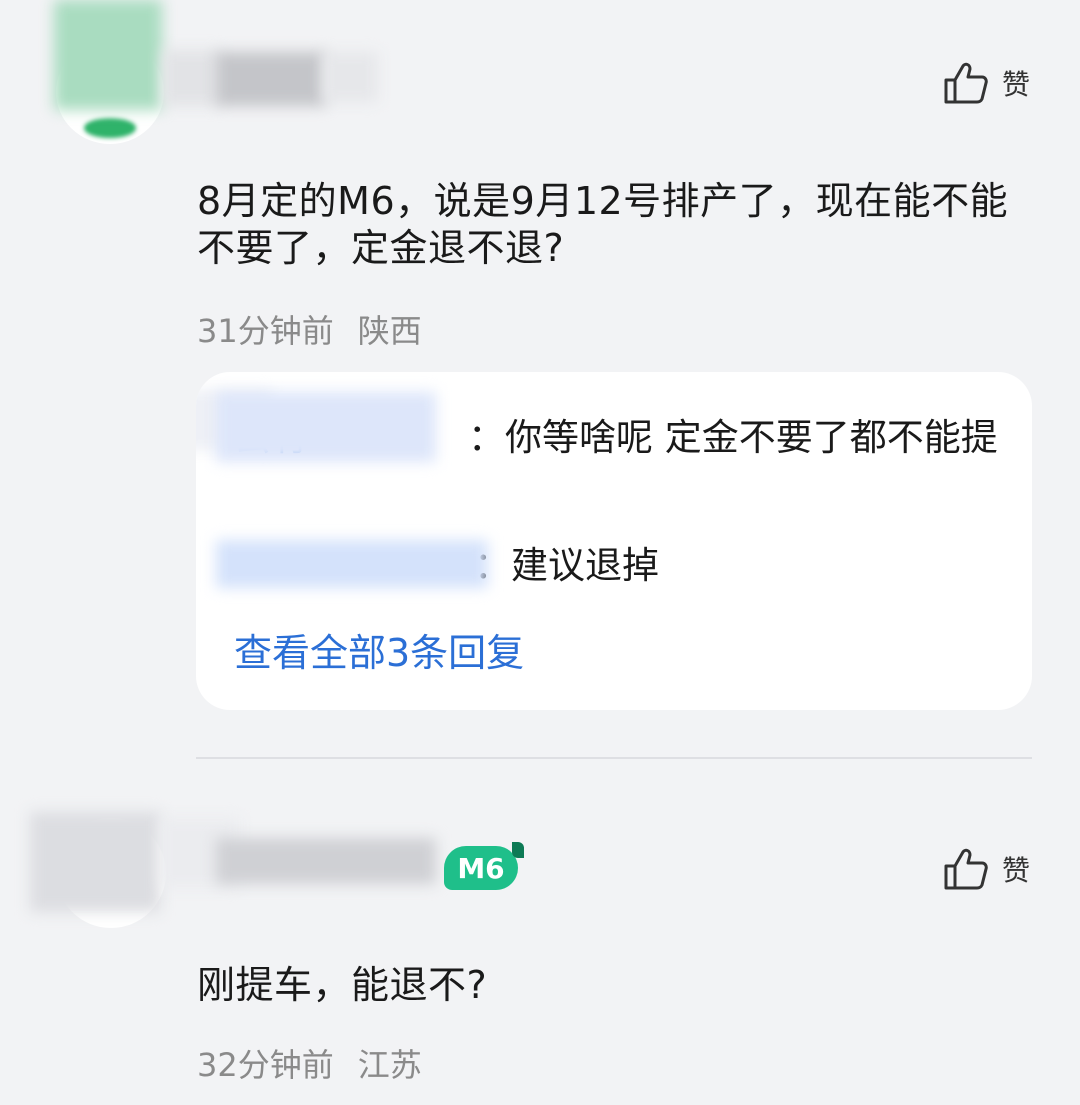 The width and height of the screenshot is (1080, 1105). What do you see at coordinates (389, 1065) in the screenshot?
I see `comment-location: 江苏` at bounding box center [389, 1065].